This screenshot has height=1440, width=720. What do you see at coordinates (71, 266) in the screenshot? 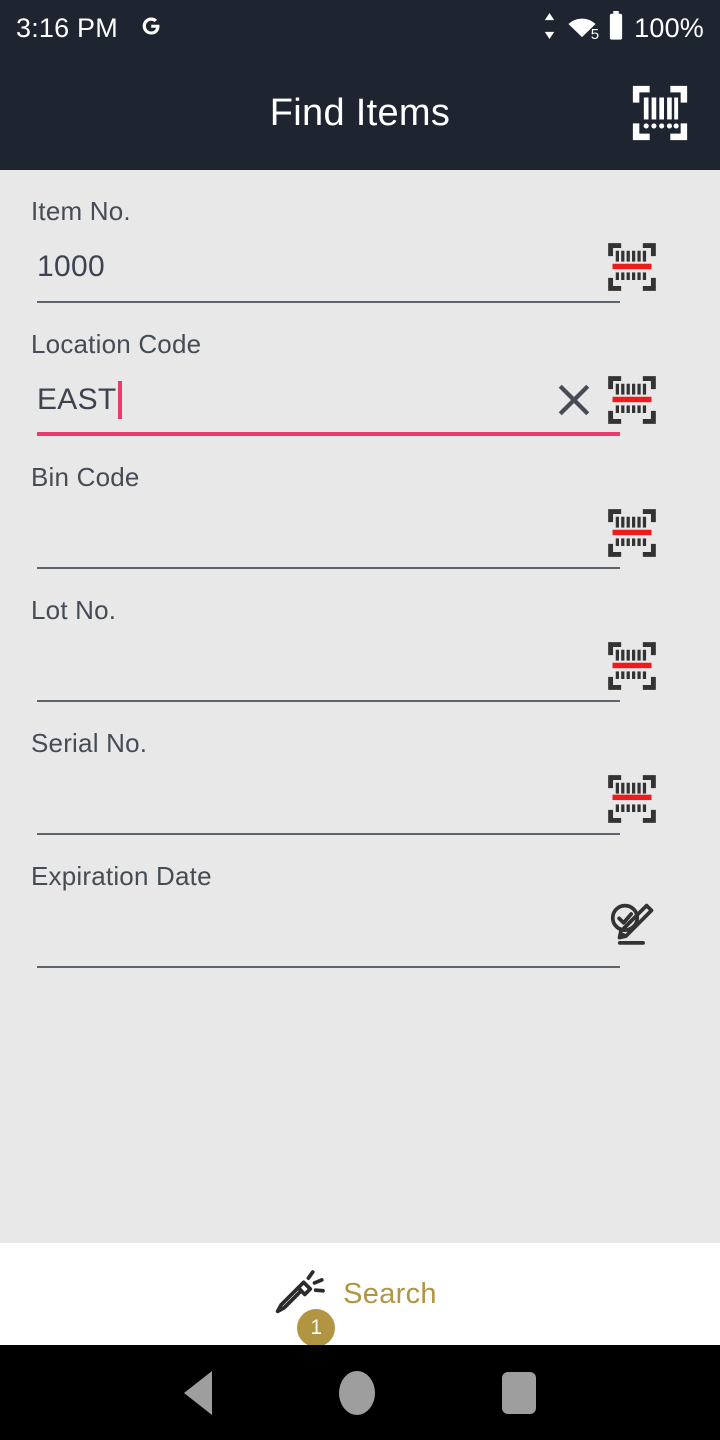
I see `field-value: 1000` at bounding box center [71, 266].